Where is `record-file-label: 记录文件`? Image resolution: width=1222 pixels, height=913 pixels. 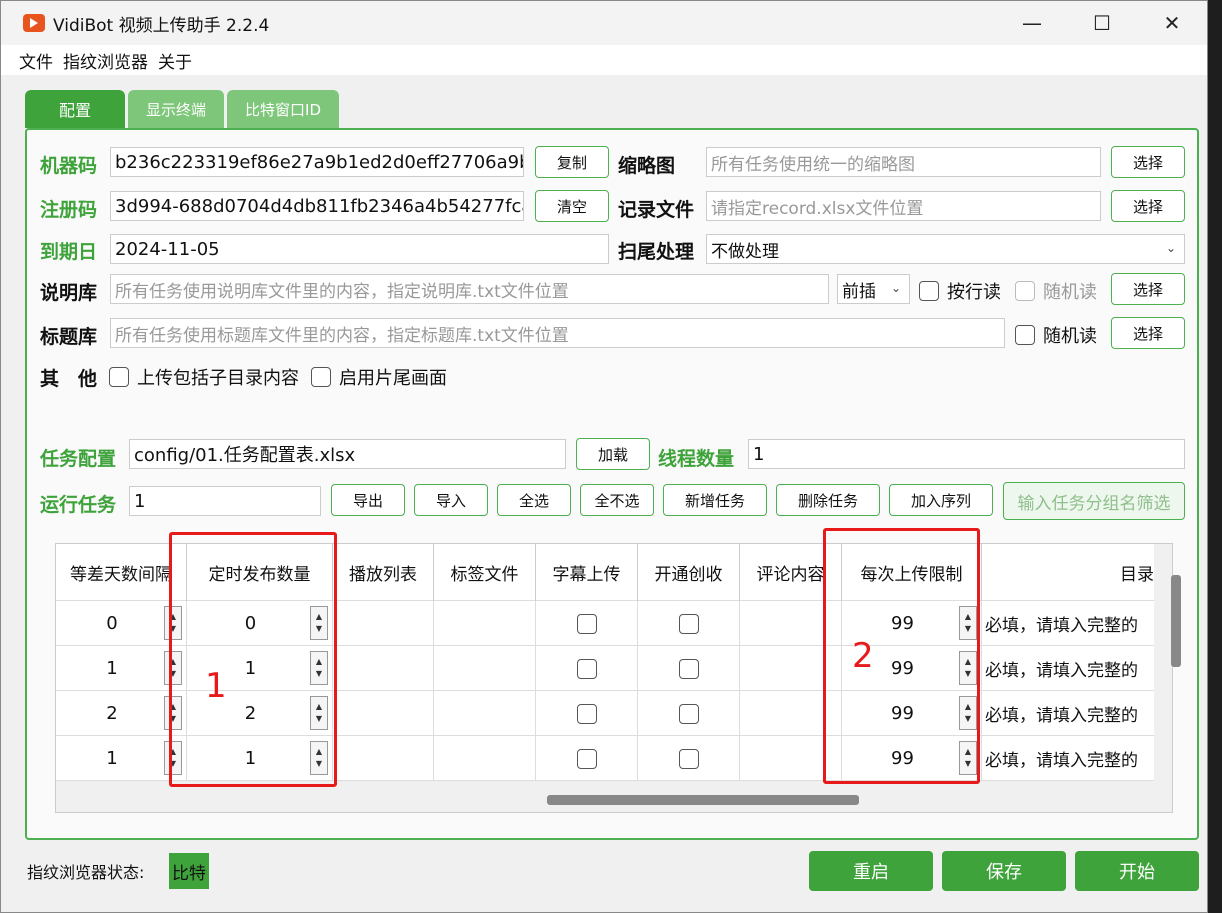
record-file-label: 记录文件 is located at coordinates (656, 210).